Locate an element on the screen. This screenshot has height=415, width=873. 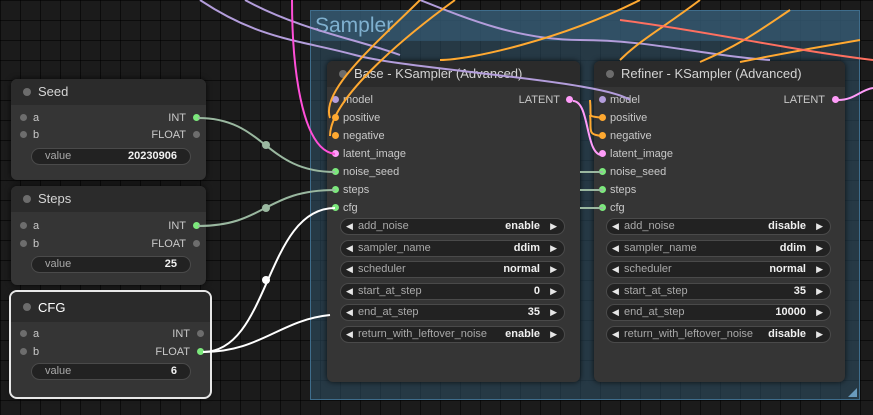
wire-latent-link is located at coordinates (746, 40).